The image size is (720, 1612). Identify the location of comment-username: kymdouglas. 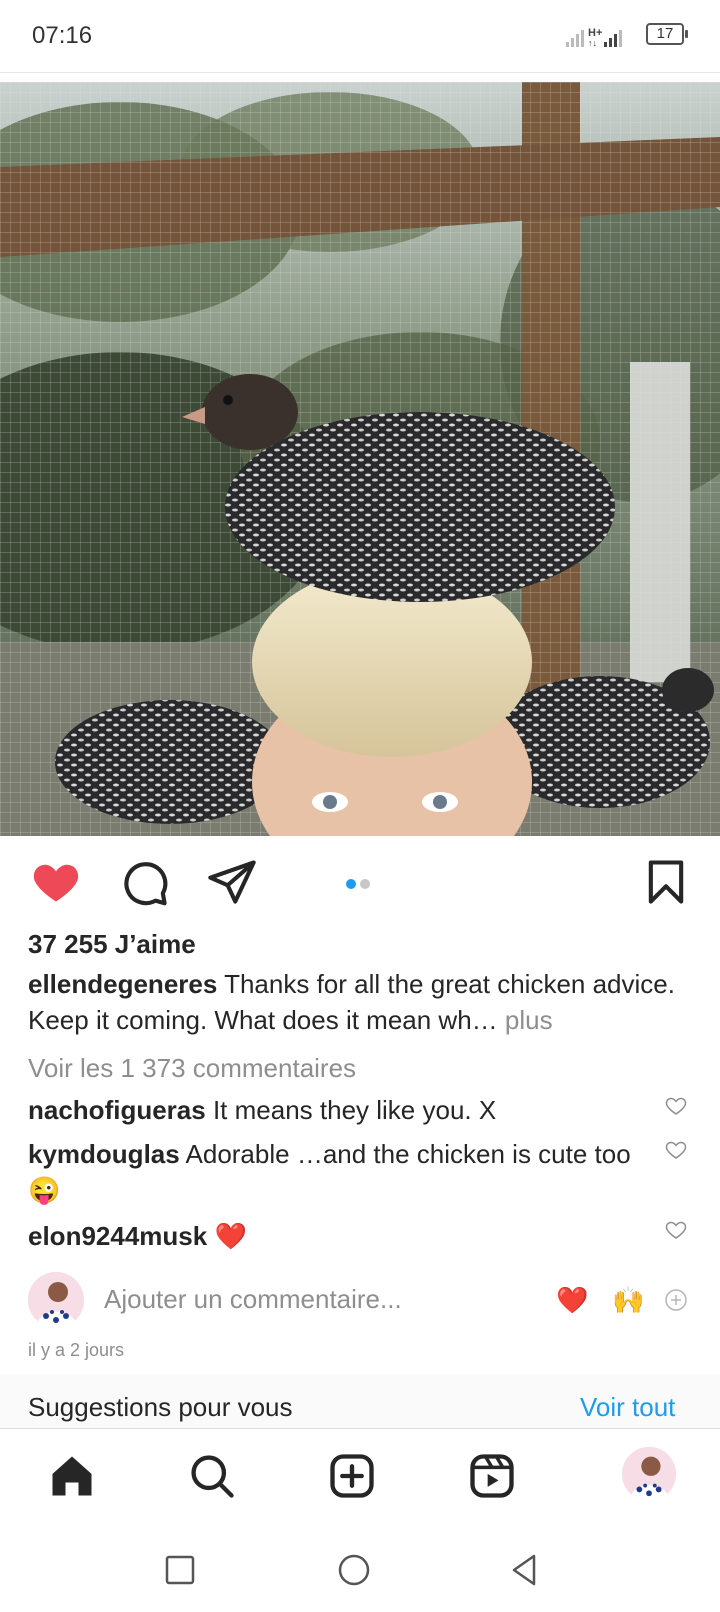
(104, 1154).